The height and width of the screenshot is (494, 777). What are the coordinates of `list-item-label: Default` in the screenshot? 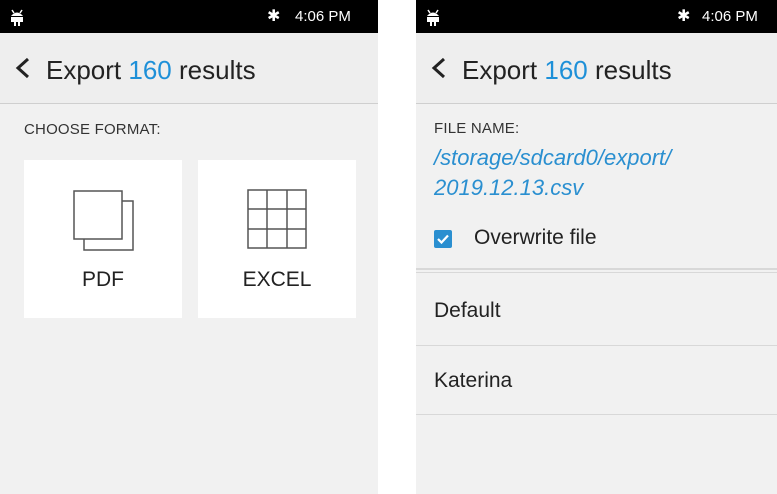 It's located at (467, 310).